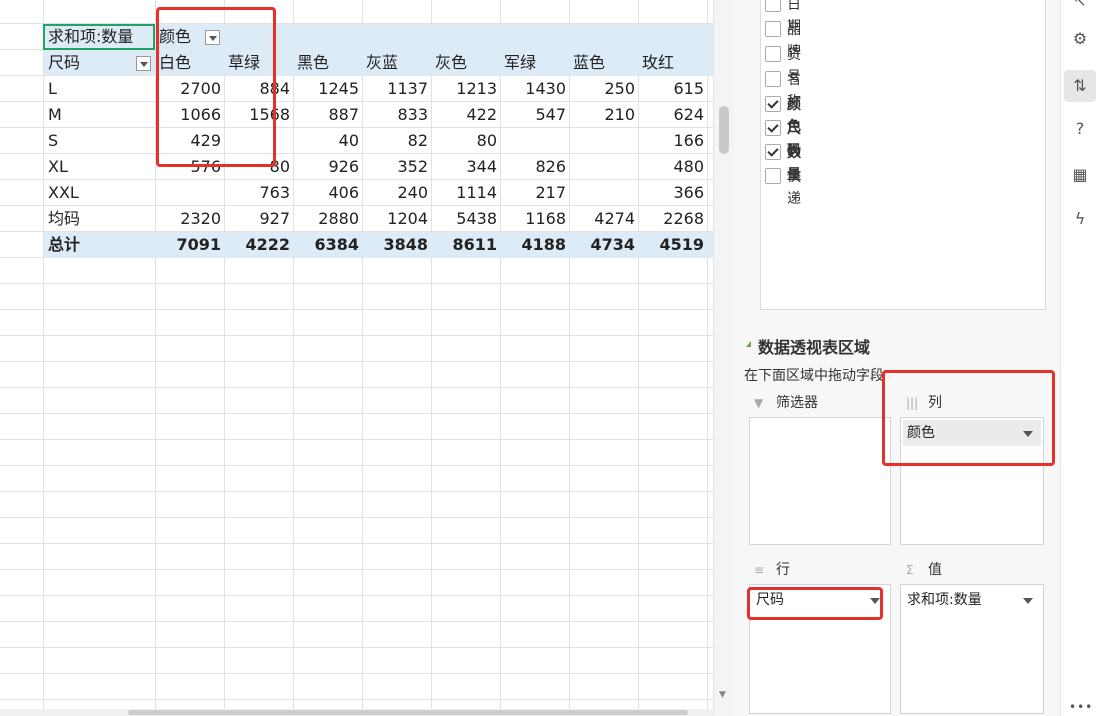 The image size is (1097, 716). What do you see at coordinates (464, 89) in the screenshot?
I see `value-cell: 1213` at bounding box center [464, 89].